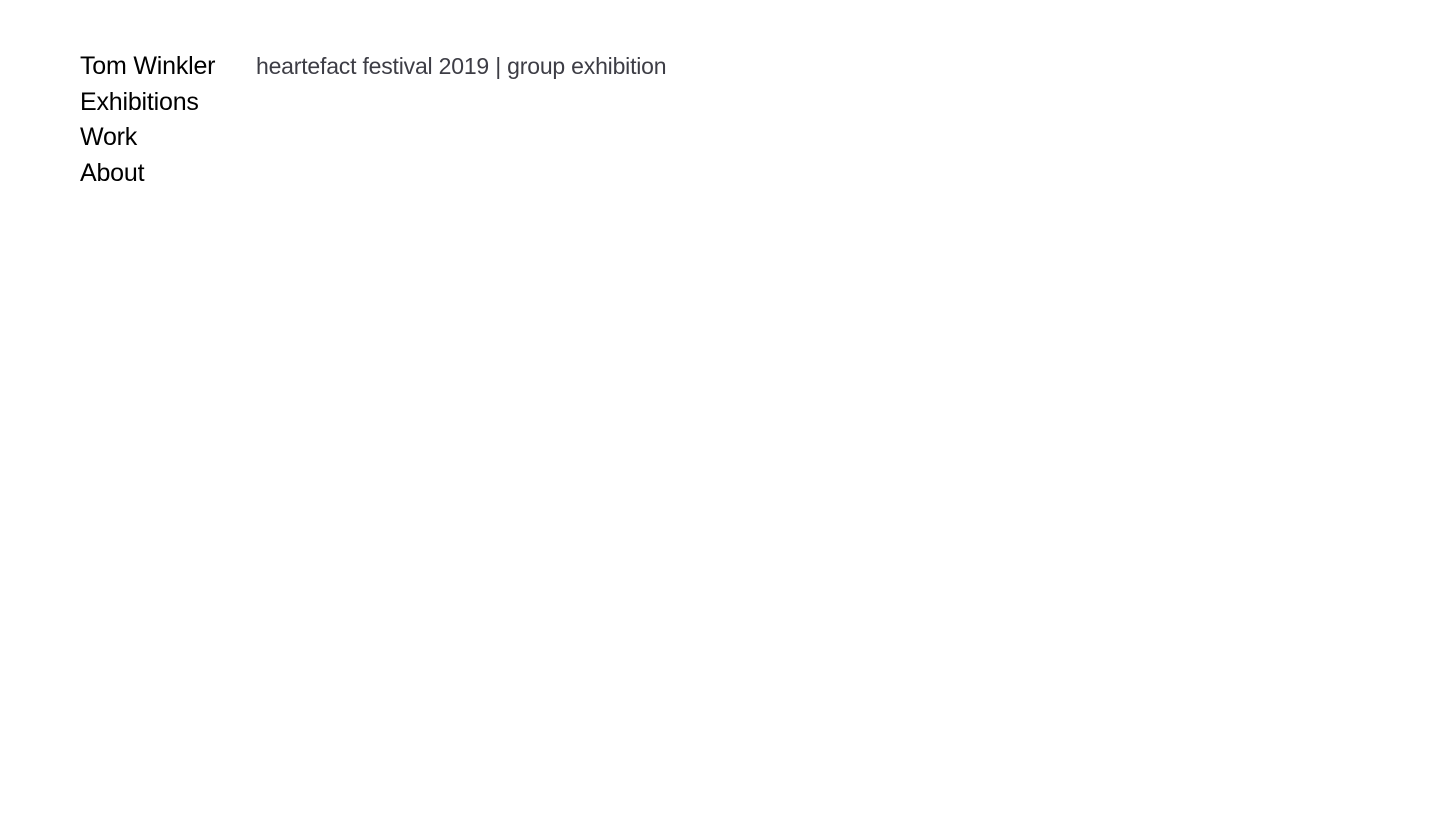  I want to click on nav-item-work: Work, so click(147, 138).